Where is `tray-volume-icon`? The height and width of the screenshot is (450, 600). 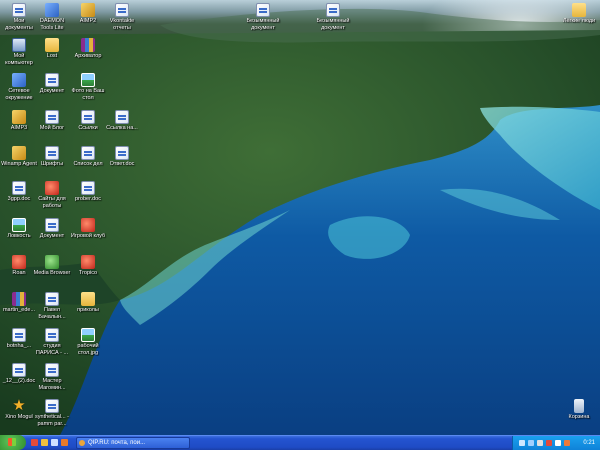
tray-volume-icon is located at coordinates (540, 443).